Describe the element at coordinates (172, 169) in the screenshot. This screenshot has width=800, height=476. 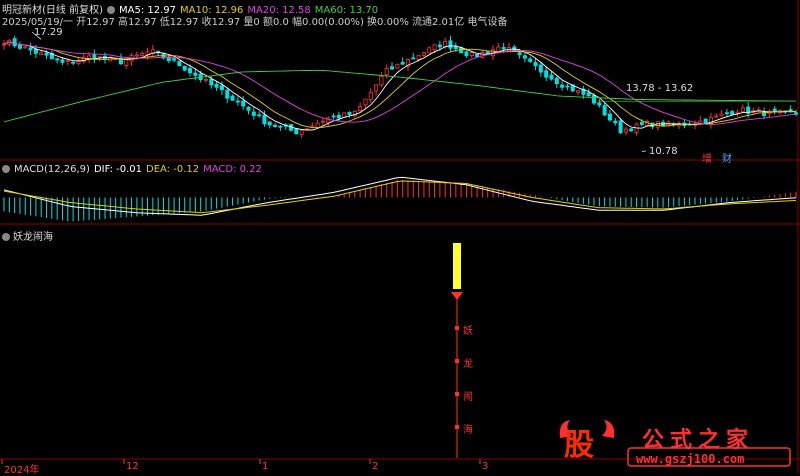
I see `macd-dea: DEA: -0.12` at that location.